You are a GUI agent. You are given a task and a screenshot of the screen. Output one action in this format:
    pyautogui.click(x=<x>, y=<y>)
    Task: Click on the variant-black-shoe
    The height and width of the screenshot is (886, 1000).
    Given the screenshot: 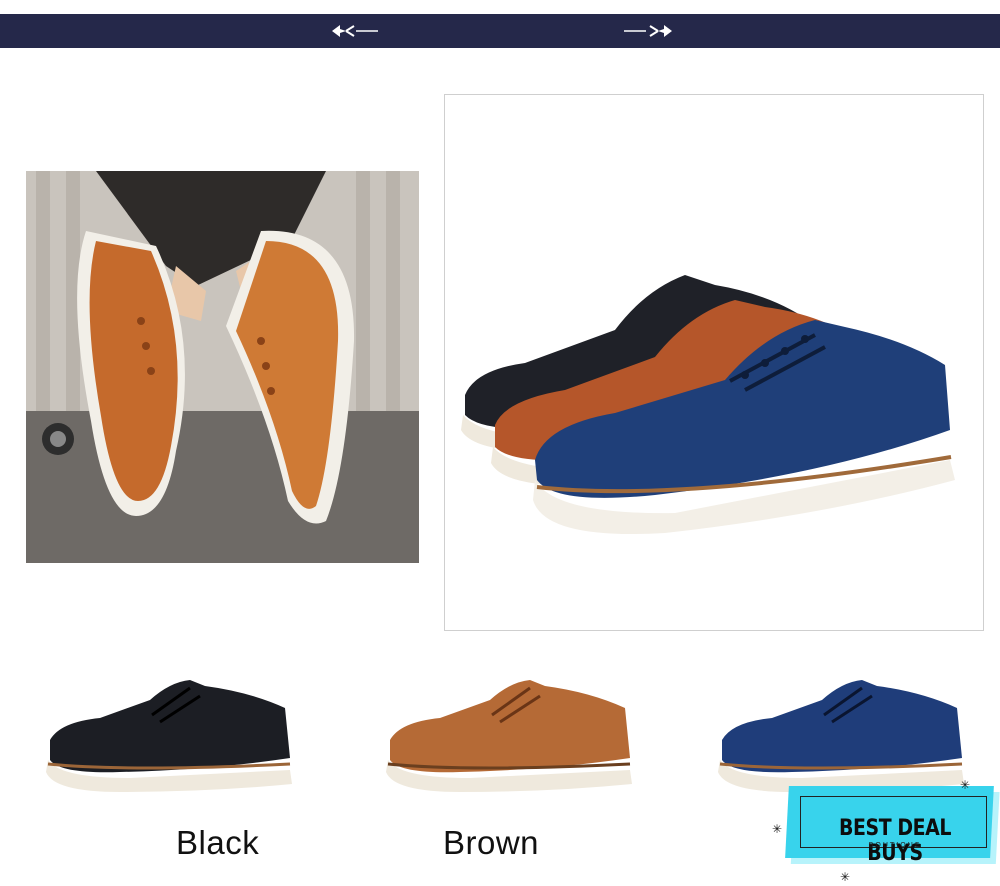 What is the action you would take?
    pyautogui.click(x=170, y=730)
    